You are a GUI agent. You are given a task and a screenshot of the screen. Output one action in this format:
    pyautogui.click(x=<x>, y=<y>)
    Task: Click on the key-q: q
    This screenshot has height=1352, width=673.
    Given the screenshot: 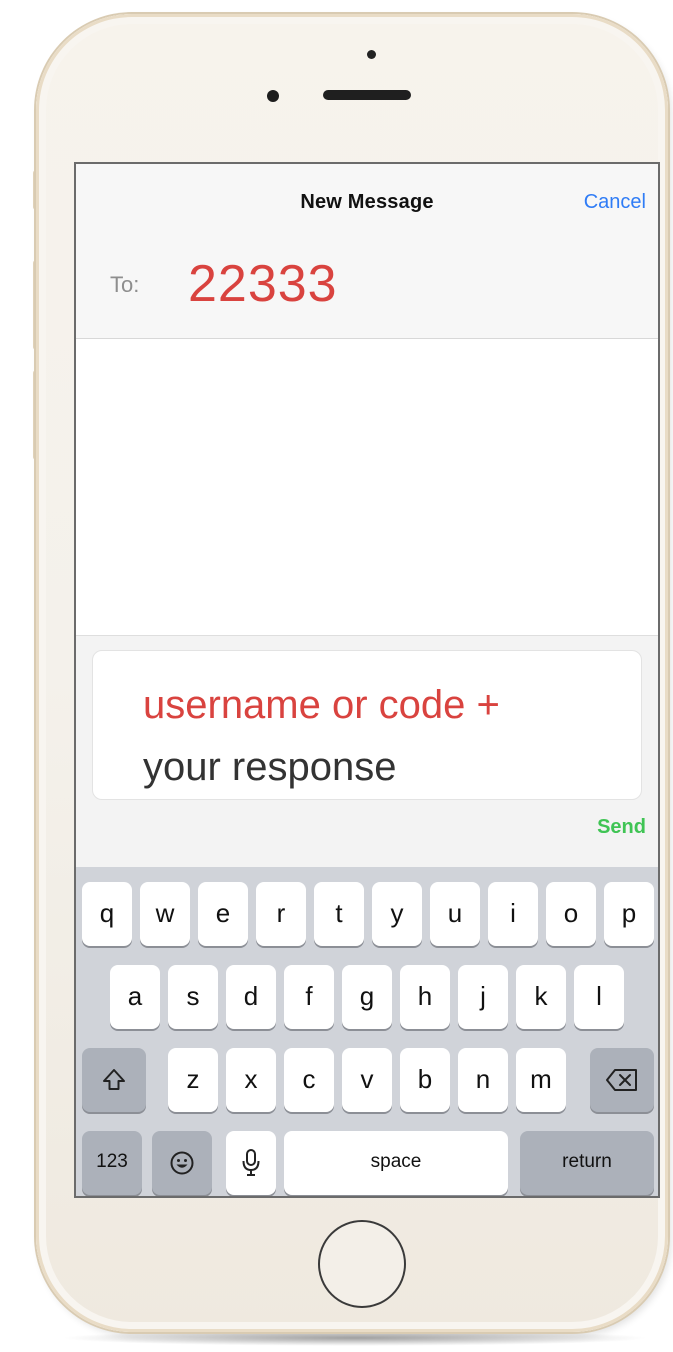 What is the action you would take?
    pyautogui.click(x=107, y=914)
    